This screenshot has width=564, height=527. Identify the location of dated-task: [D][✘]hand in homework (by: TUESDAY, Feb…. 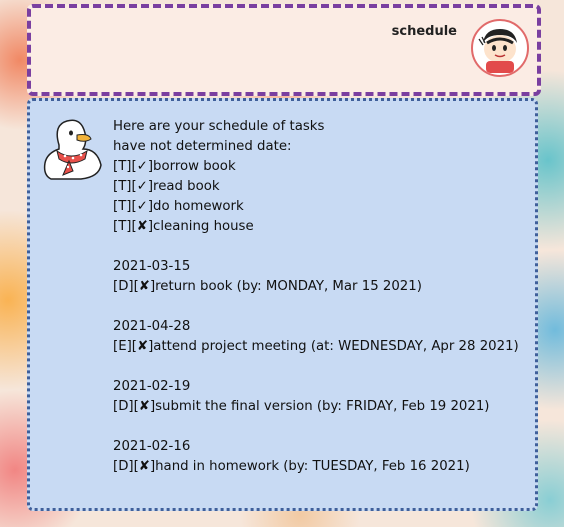
(291, 466).